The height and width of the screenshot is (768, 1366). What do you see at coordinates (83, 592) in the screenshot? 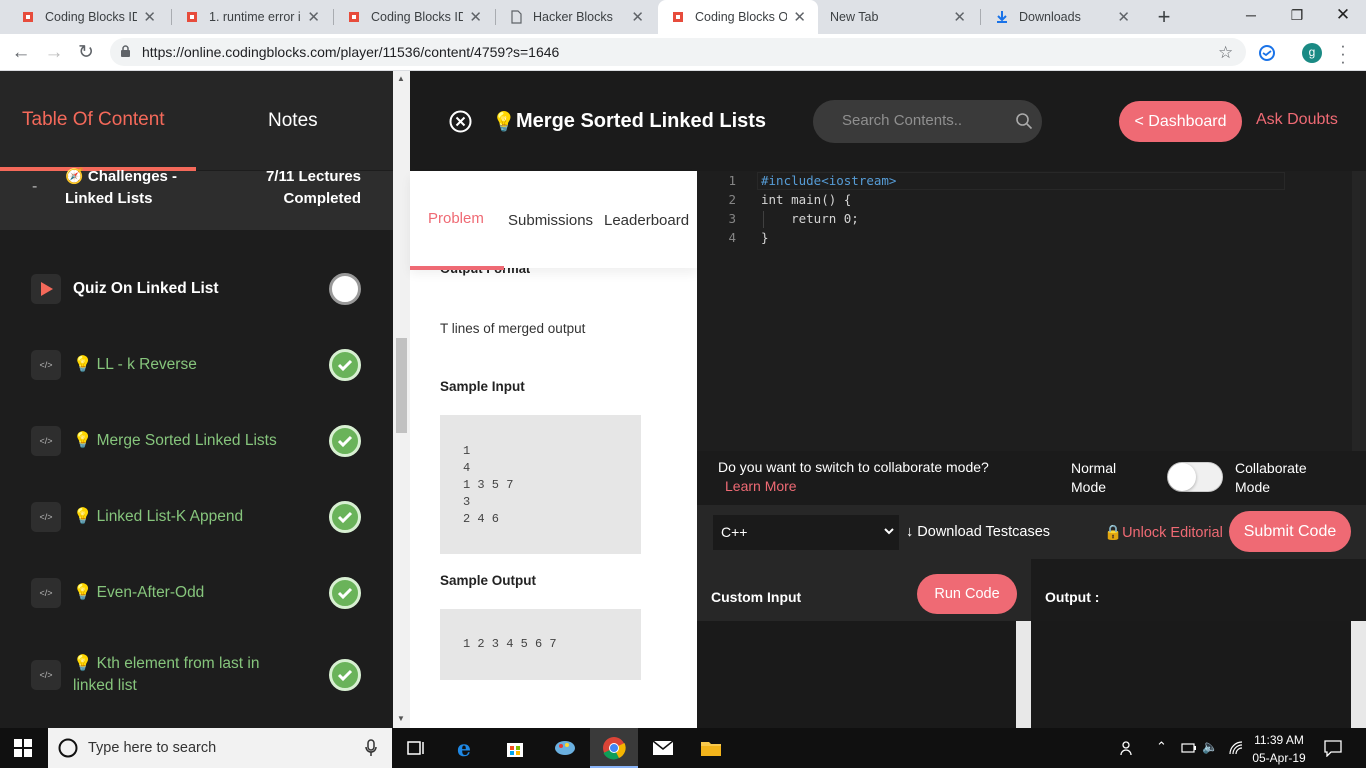
I see `bulb-icon: 💡` at bounding box center [83, 592].